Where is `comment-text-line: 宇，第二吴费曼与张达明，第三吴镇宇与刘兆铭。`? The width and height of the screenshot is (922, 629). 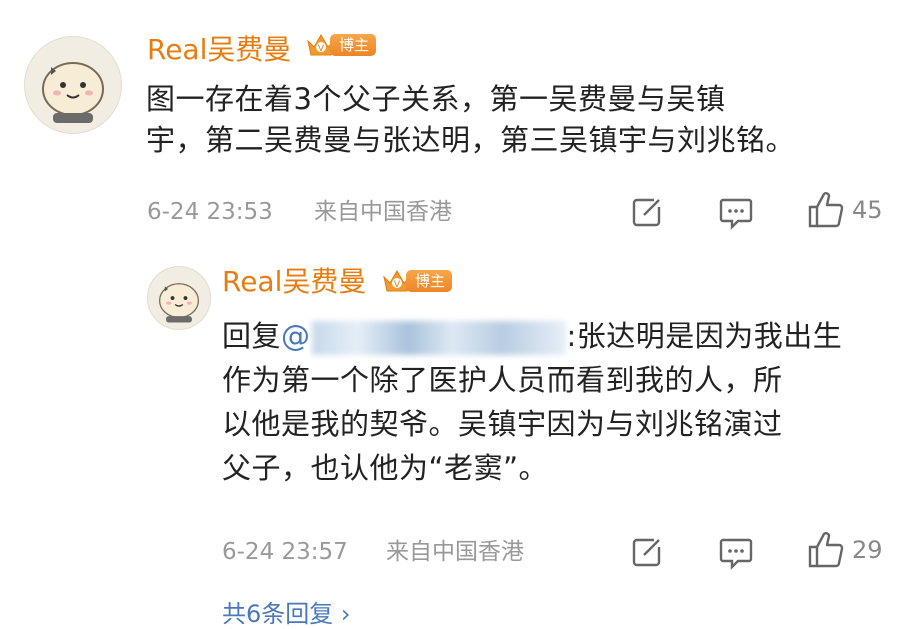
comment-text-line: 宇，第二吴费曼与张达明，第三吴镇宇与刘兆铭。 is located at coordinates (471, 140).